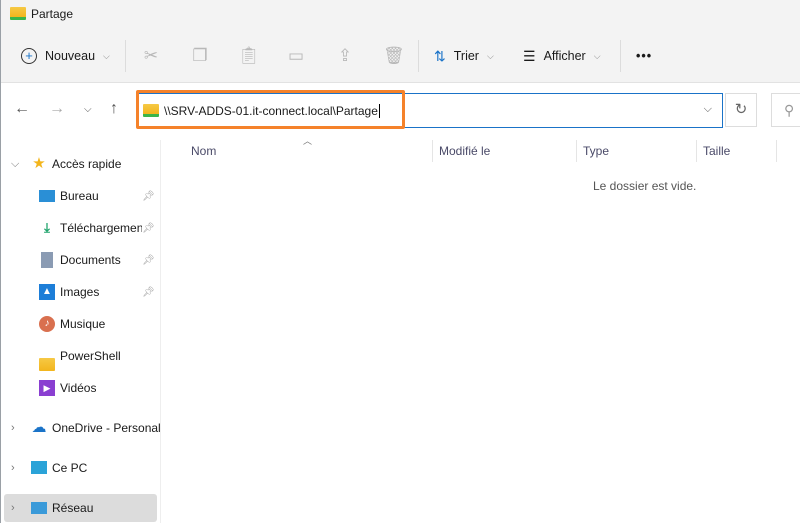 This screenshot has width=800, height=523. I want to click on sidebar-item-music: ♪ Musique, so click(79, 324).